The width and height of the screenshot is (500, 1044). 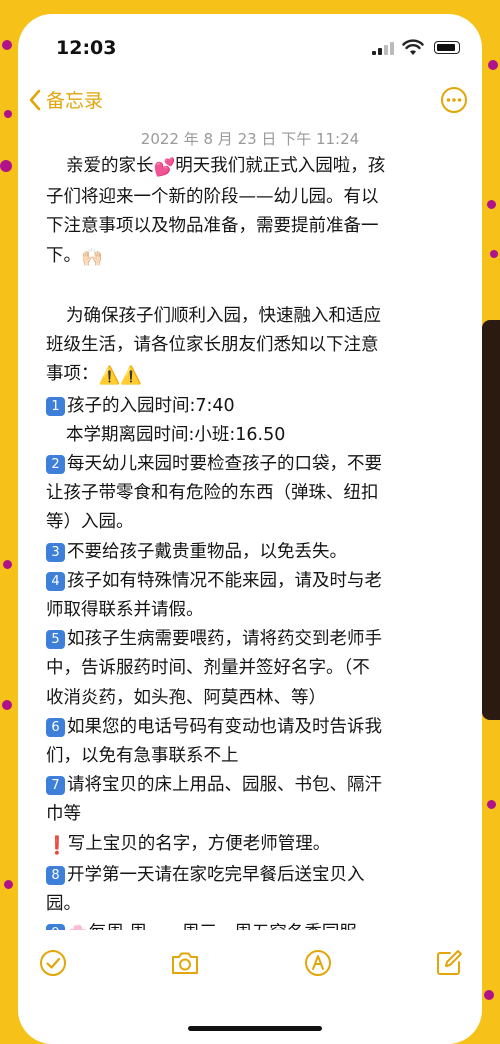 I want to click on note-numbered-line: 4 孩子如有特殊情况不能来园，请及时与老, so click(x=256, y=581).